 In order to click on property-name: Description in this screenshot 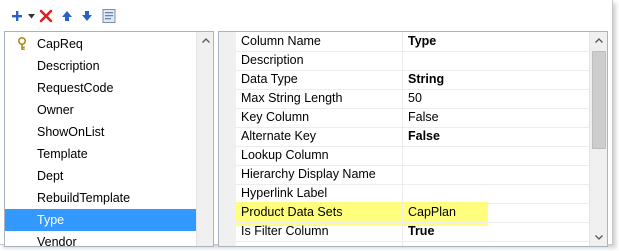, I will do `click(272, 60)`.